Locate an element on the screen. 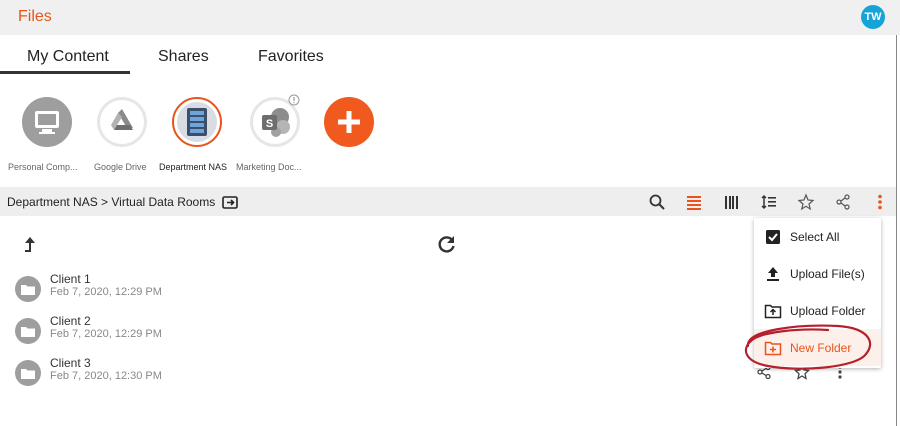 The image size is (900, 426). svg-text: S is located at coordinates (269, 124).